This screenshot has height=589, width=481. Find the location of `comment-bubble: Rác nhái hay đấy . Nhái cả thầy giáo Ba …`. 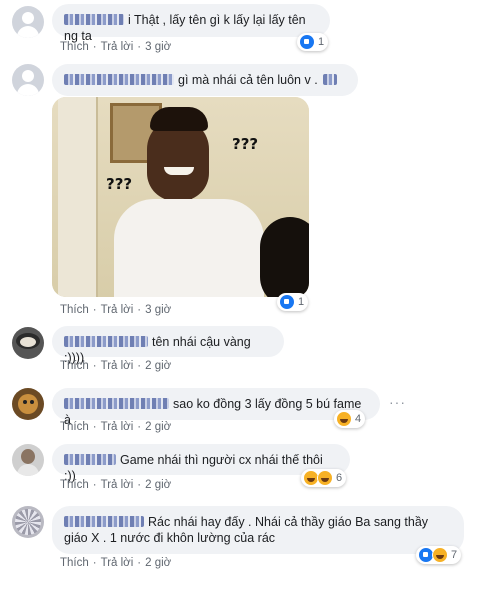

comment-bubble: Rác nhái hay đấy . Nhái cả thầy giáo Ba … is located at coordinates (258, 530).